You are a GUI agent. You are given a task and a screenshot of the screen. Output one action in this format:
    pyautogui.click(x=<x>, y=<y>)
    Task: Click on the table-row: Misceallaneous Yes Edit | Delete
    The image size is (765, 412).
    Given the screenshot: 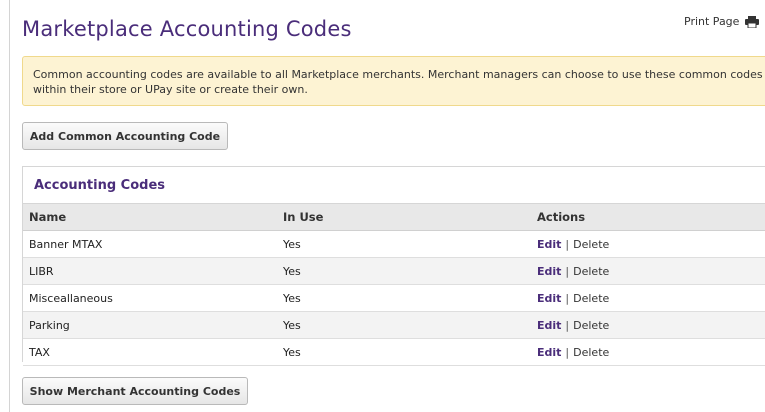 What is the action you would take?
    pyautogui.click(x=394, y=298)
    